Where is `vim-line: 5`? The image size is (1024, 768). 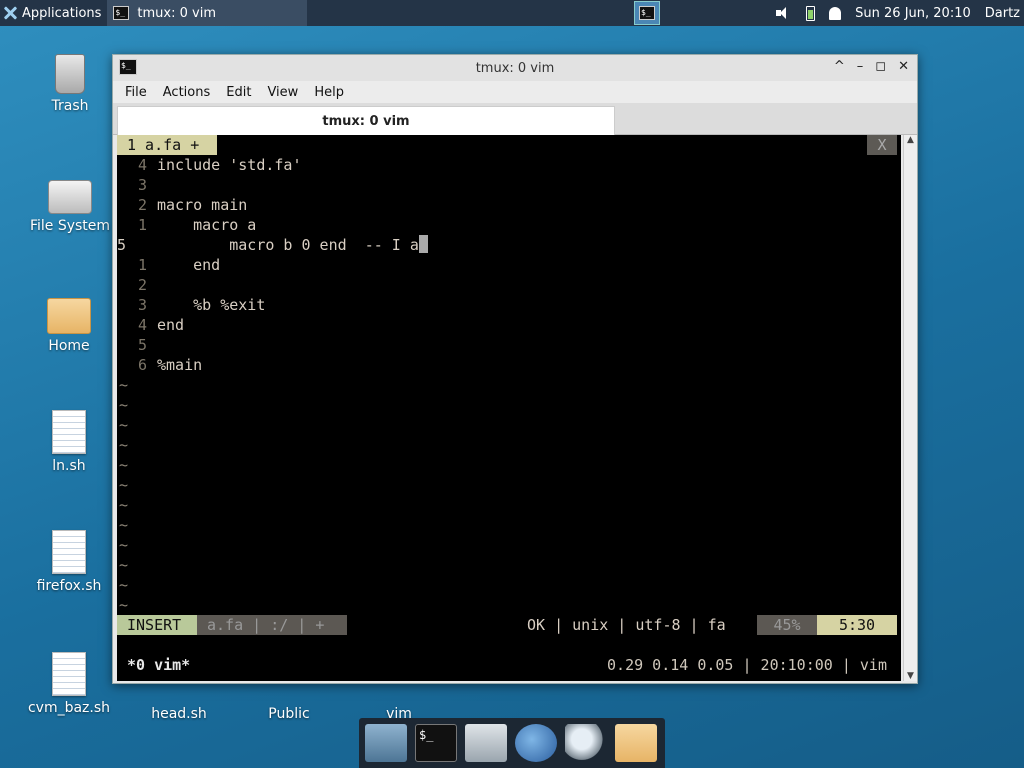 vim-line: 5 is located at coordinates (509, 345).